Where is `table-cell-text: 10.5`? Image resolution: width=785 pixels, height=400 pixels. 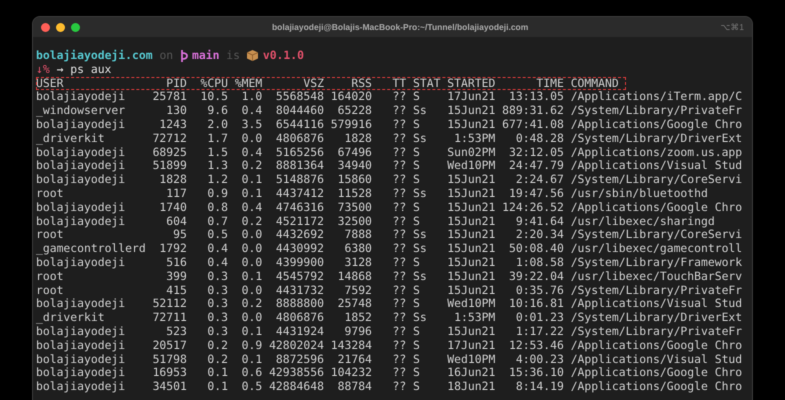 table-cell-text: 10.5 is located at coordinates (214, 97).